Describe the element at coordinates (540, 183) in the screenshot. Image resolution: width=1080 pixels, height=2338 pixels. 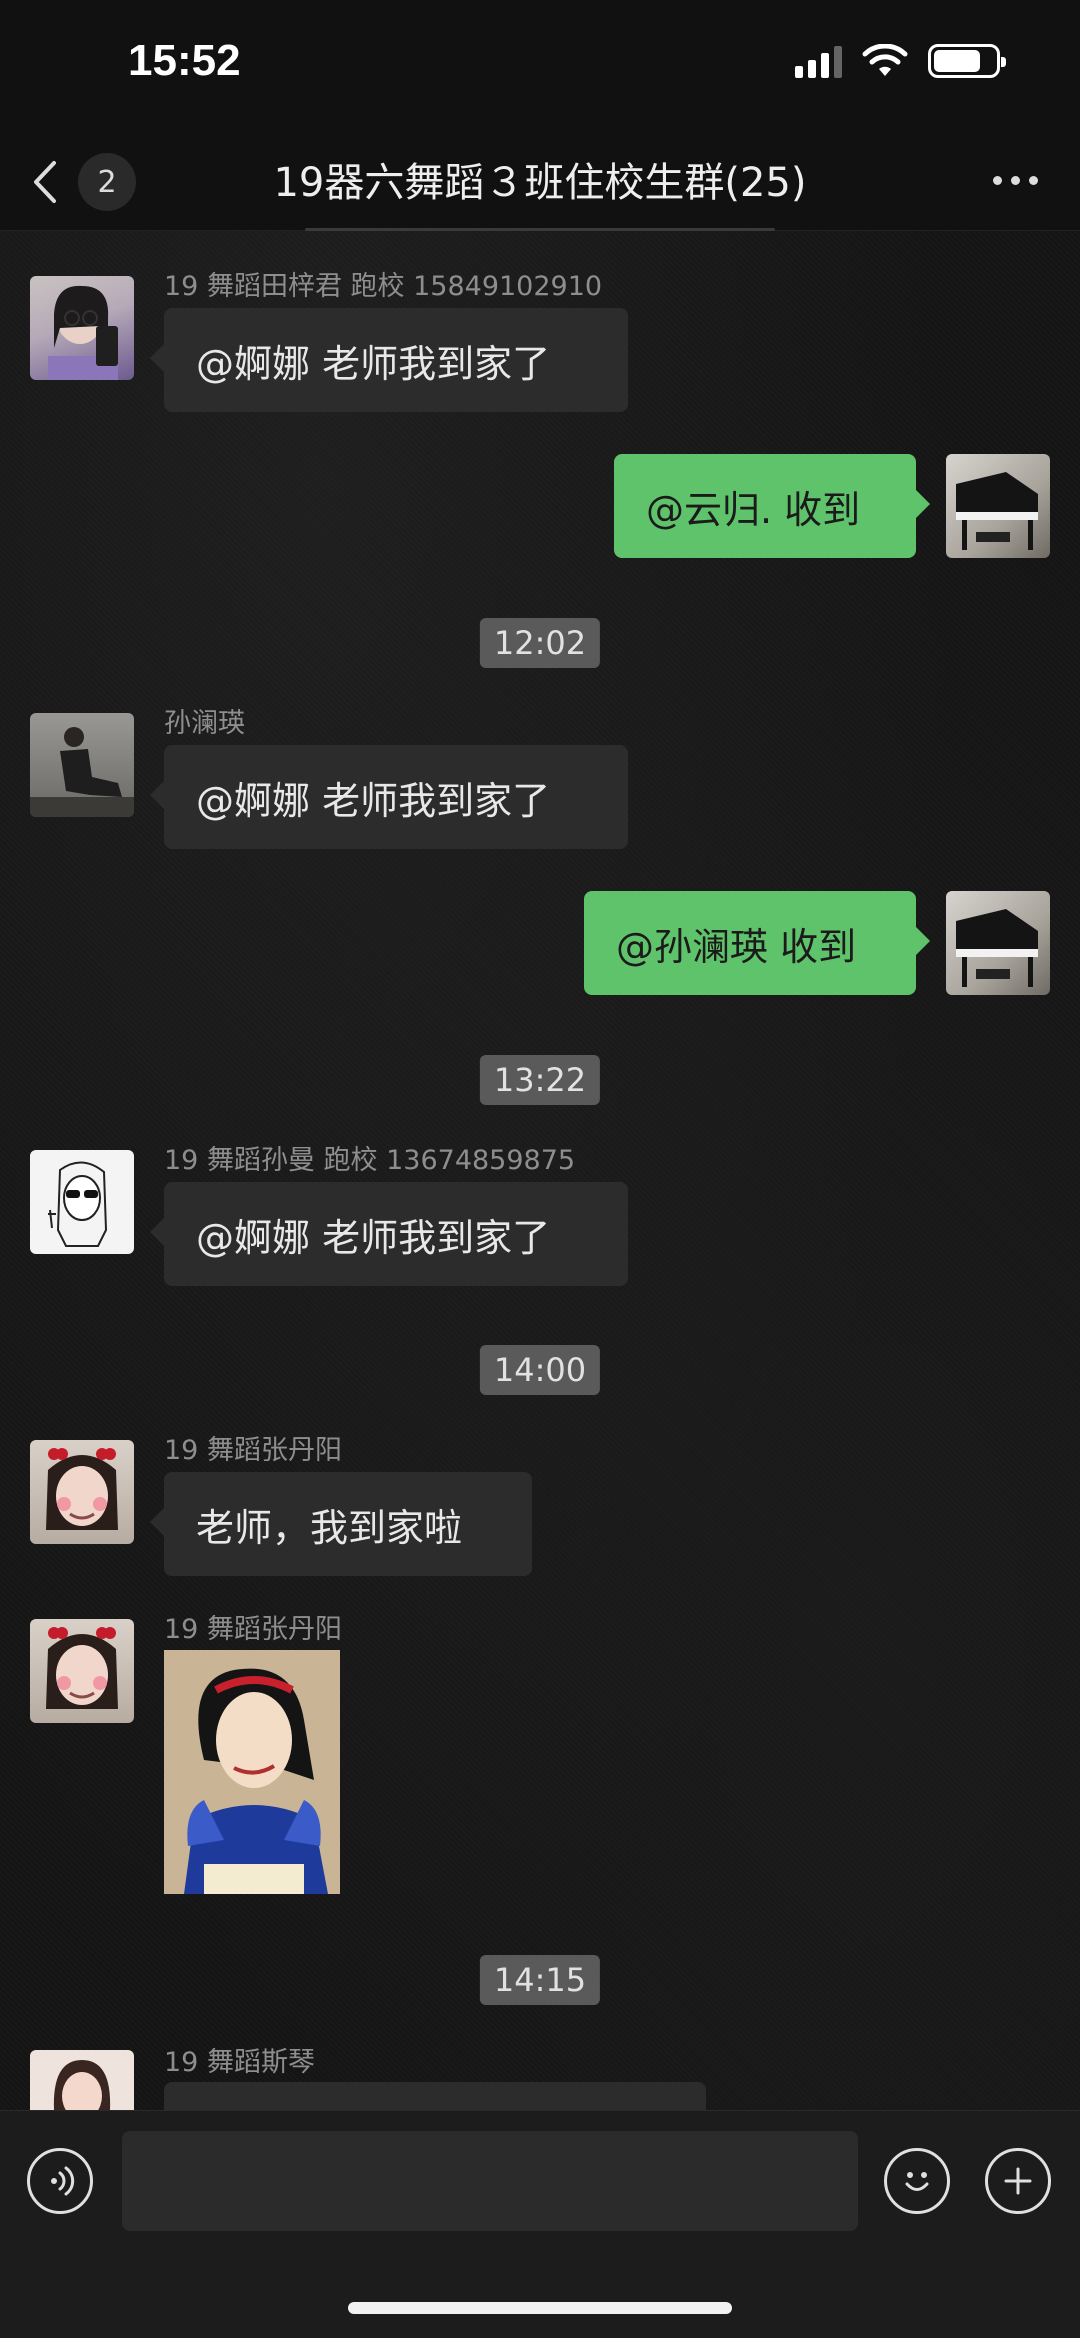
I see `chat-title: 19器六舞蹈３班住校生群(25)` at that location.